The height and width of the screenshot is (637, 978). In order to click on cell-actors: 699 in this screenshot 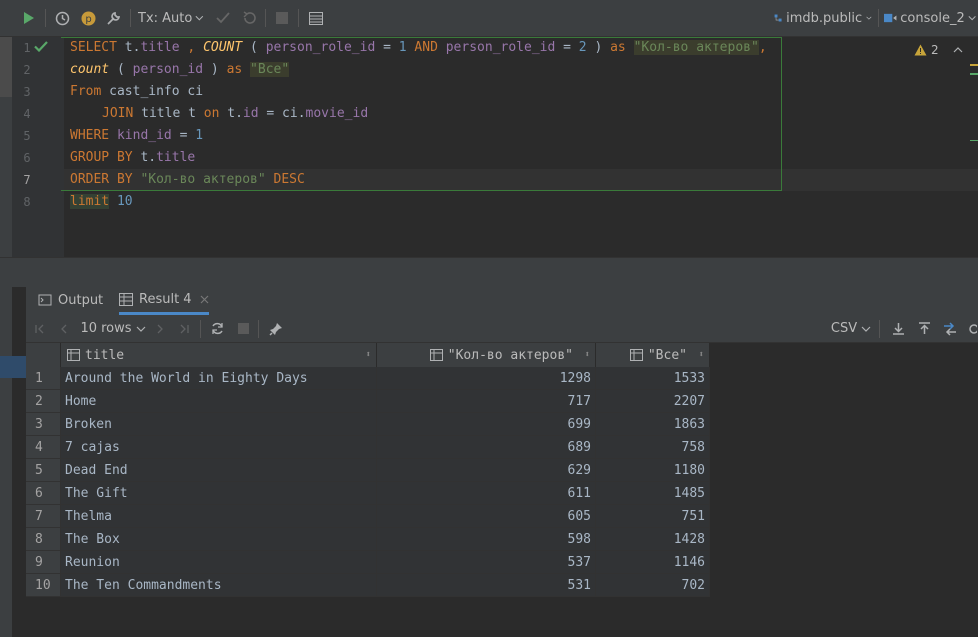, I will do `click(486, 424)`.